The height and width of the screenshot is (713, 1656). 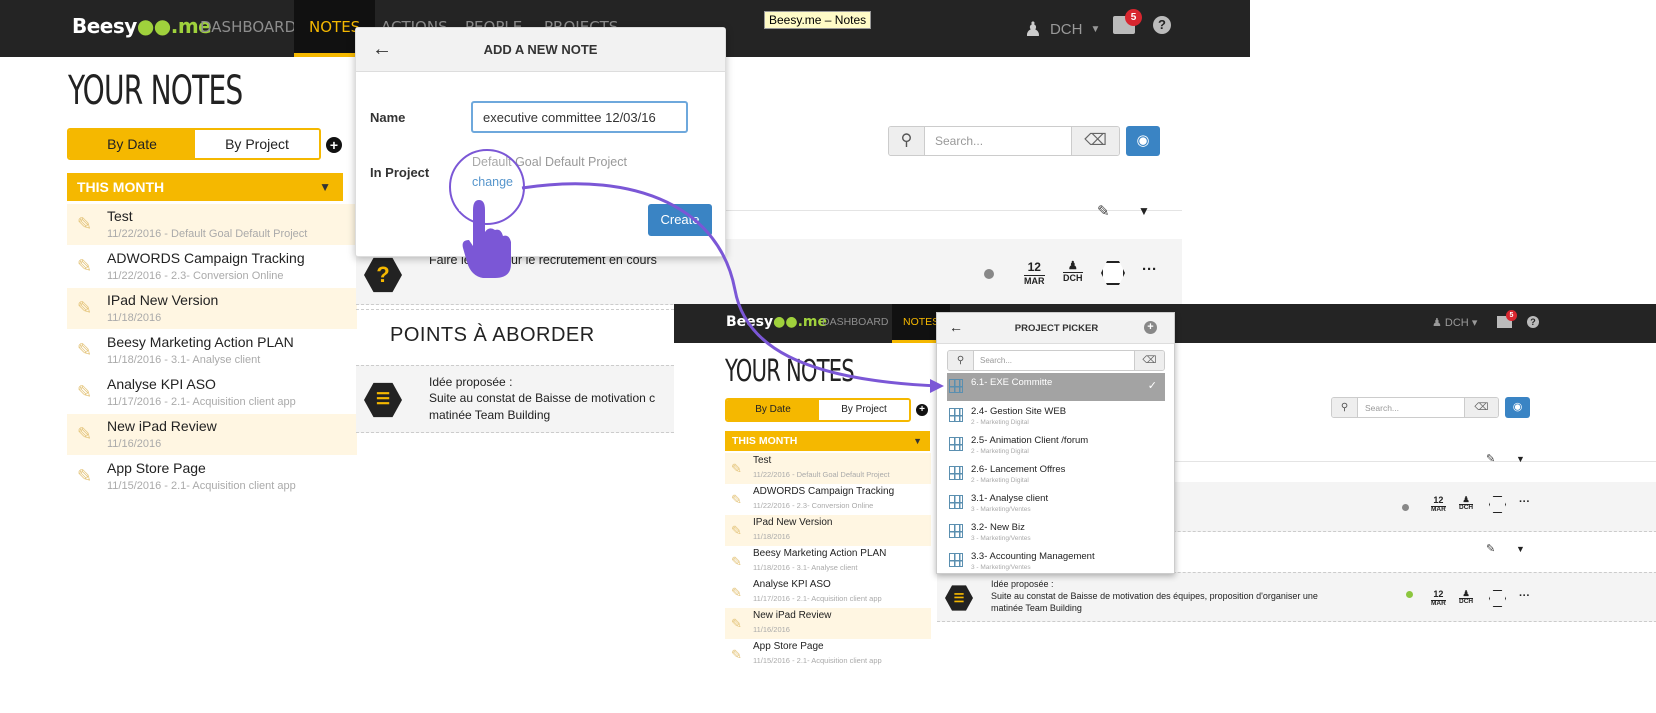 What do you see at coordinates (540, 50) in the screenshot?
I see `modal-title: ADD A NEW NOTE` at bounding box center [540, 50].